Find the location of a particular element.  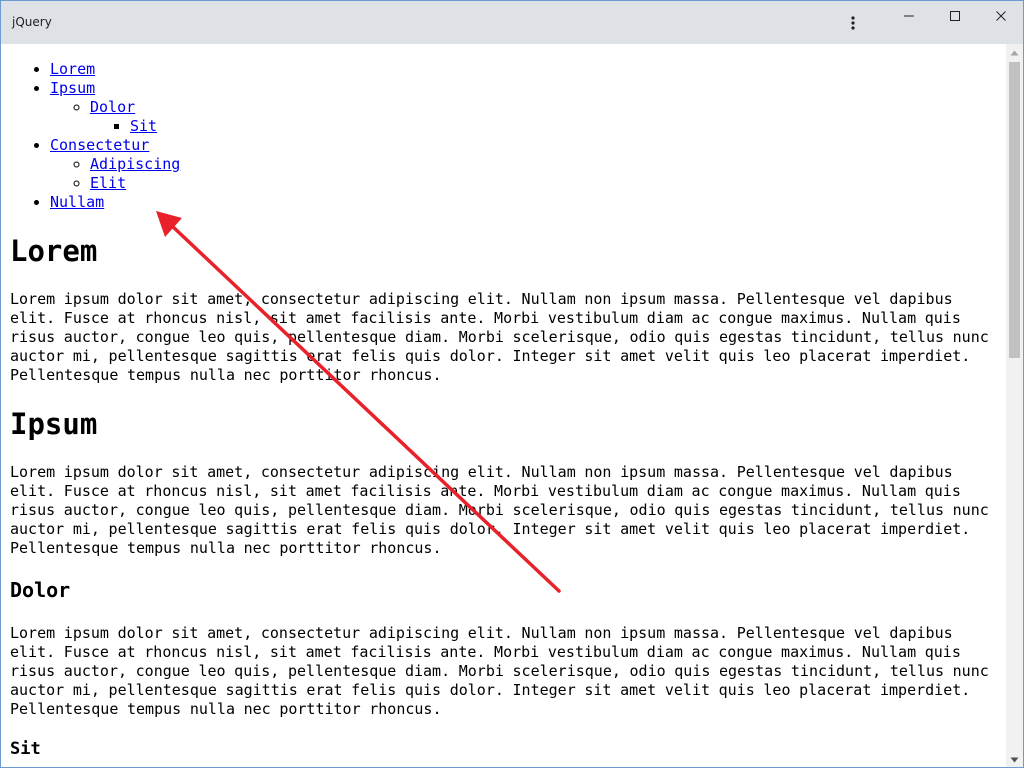

kebab-menu-icon is located at coordinates (853, 23).